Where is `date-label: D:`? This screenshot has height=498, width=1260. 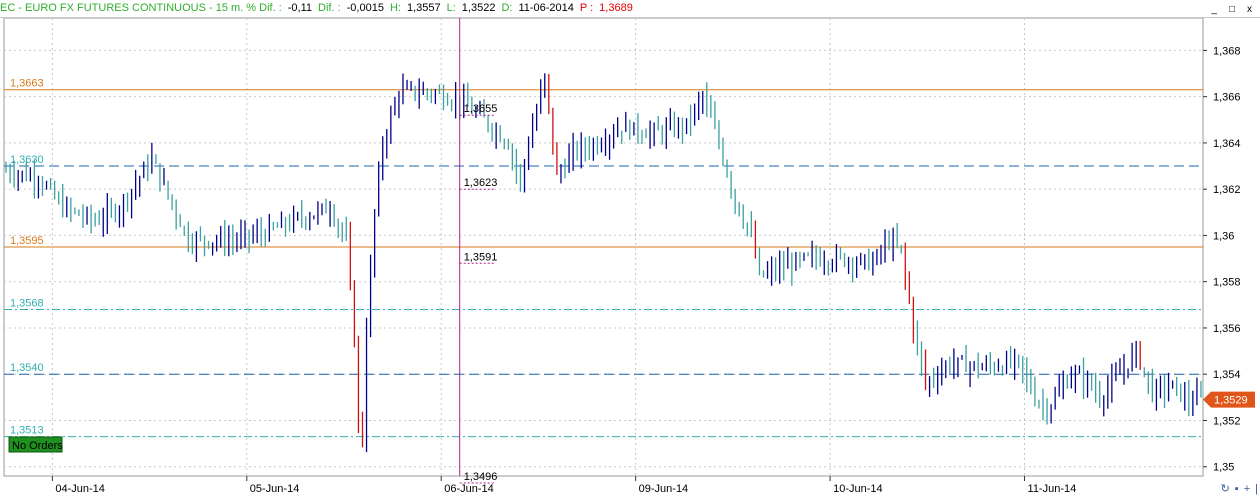 date-label: D: is located at coordinates (507, 8).